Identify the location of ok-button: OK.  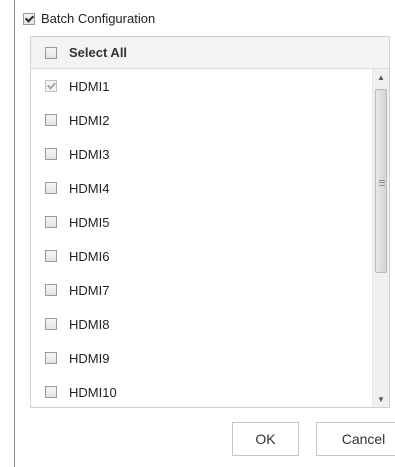
(265, 439).